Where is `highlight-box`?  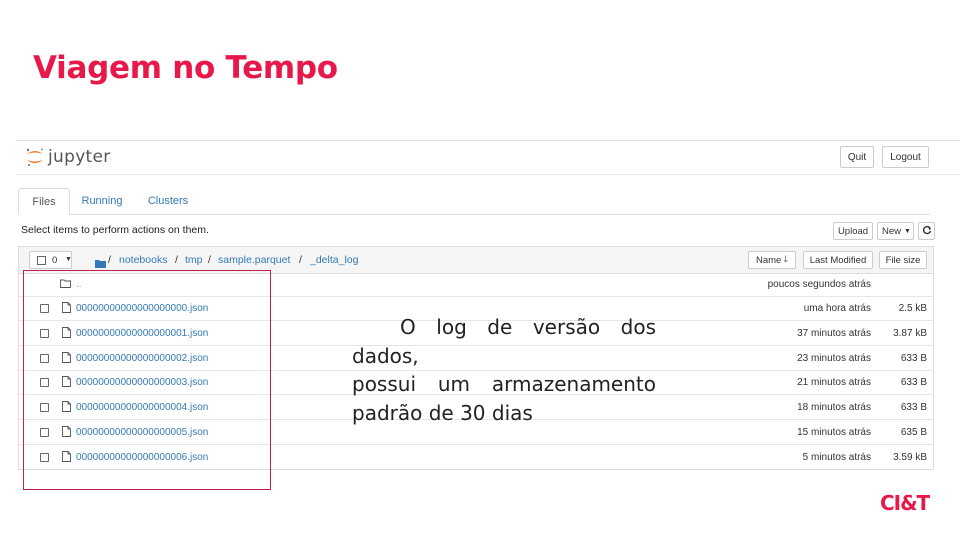 highlight-box is located at coordinates (147, 380).